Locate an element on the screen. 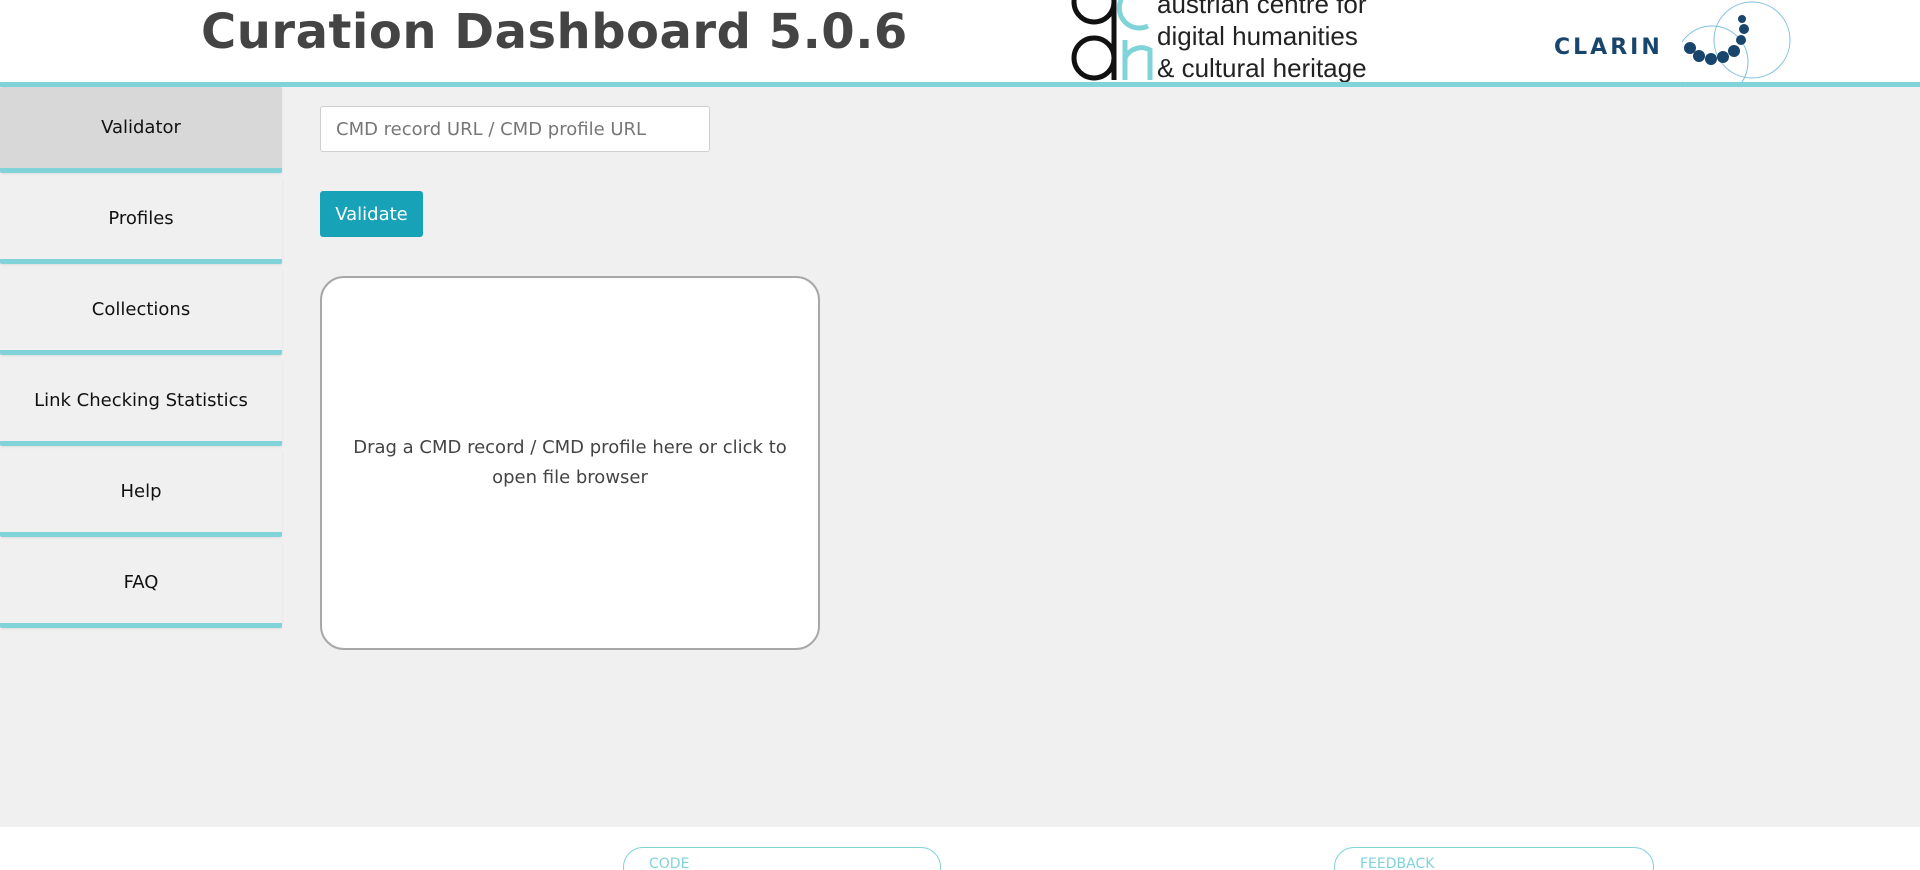 Image resolution: width=1920 pixels, height=870 pixels. sidebar-item-faq: FAQ is located at coordinates (141, 585).